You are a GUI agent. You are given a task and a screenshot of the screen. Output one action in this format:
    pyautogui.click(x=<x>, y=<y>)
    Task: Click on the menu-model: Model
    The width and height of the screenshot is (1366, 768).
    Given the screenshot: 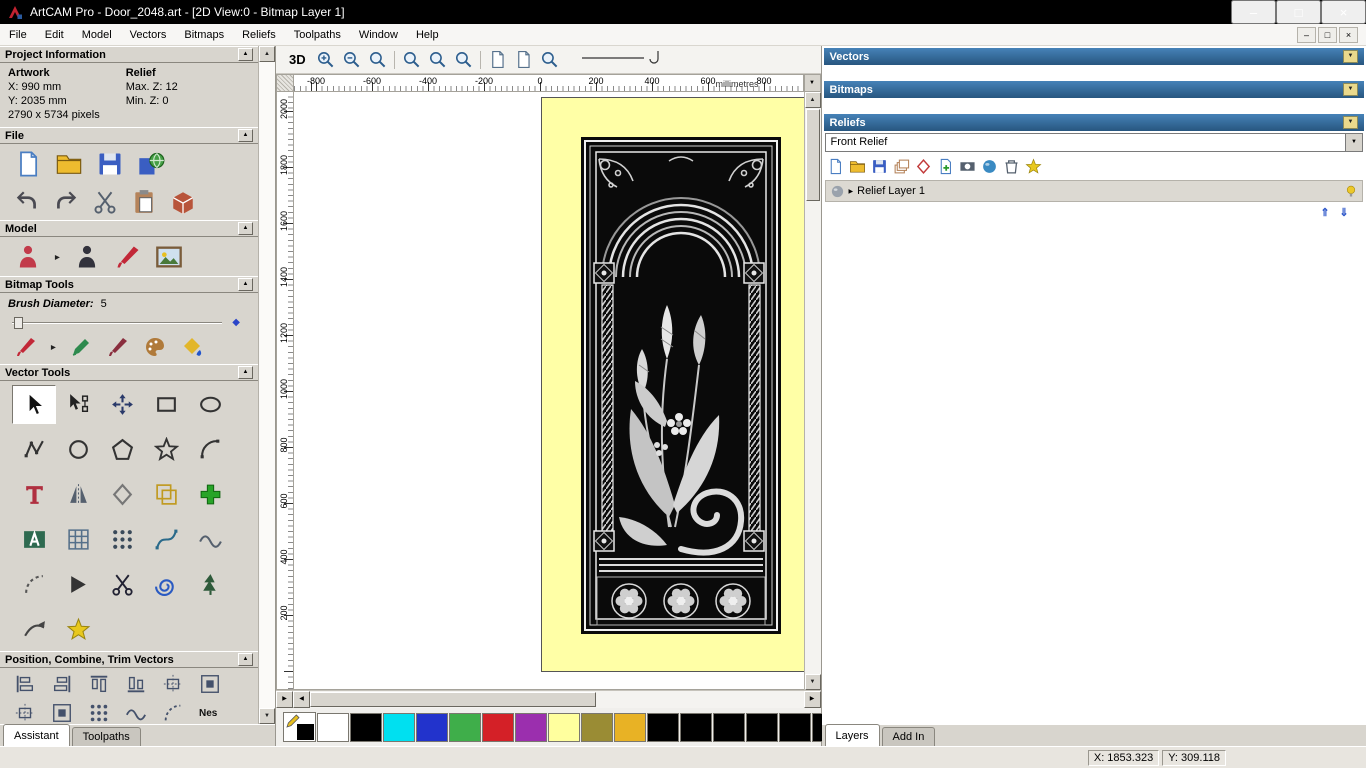 What is the action you would take?
    pyautogui.click(x=97, y=35)
    